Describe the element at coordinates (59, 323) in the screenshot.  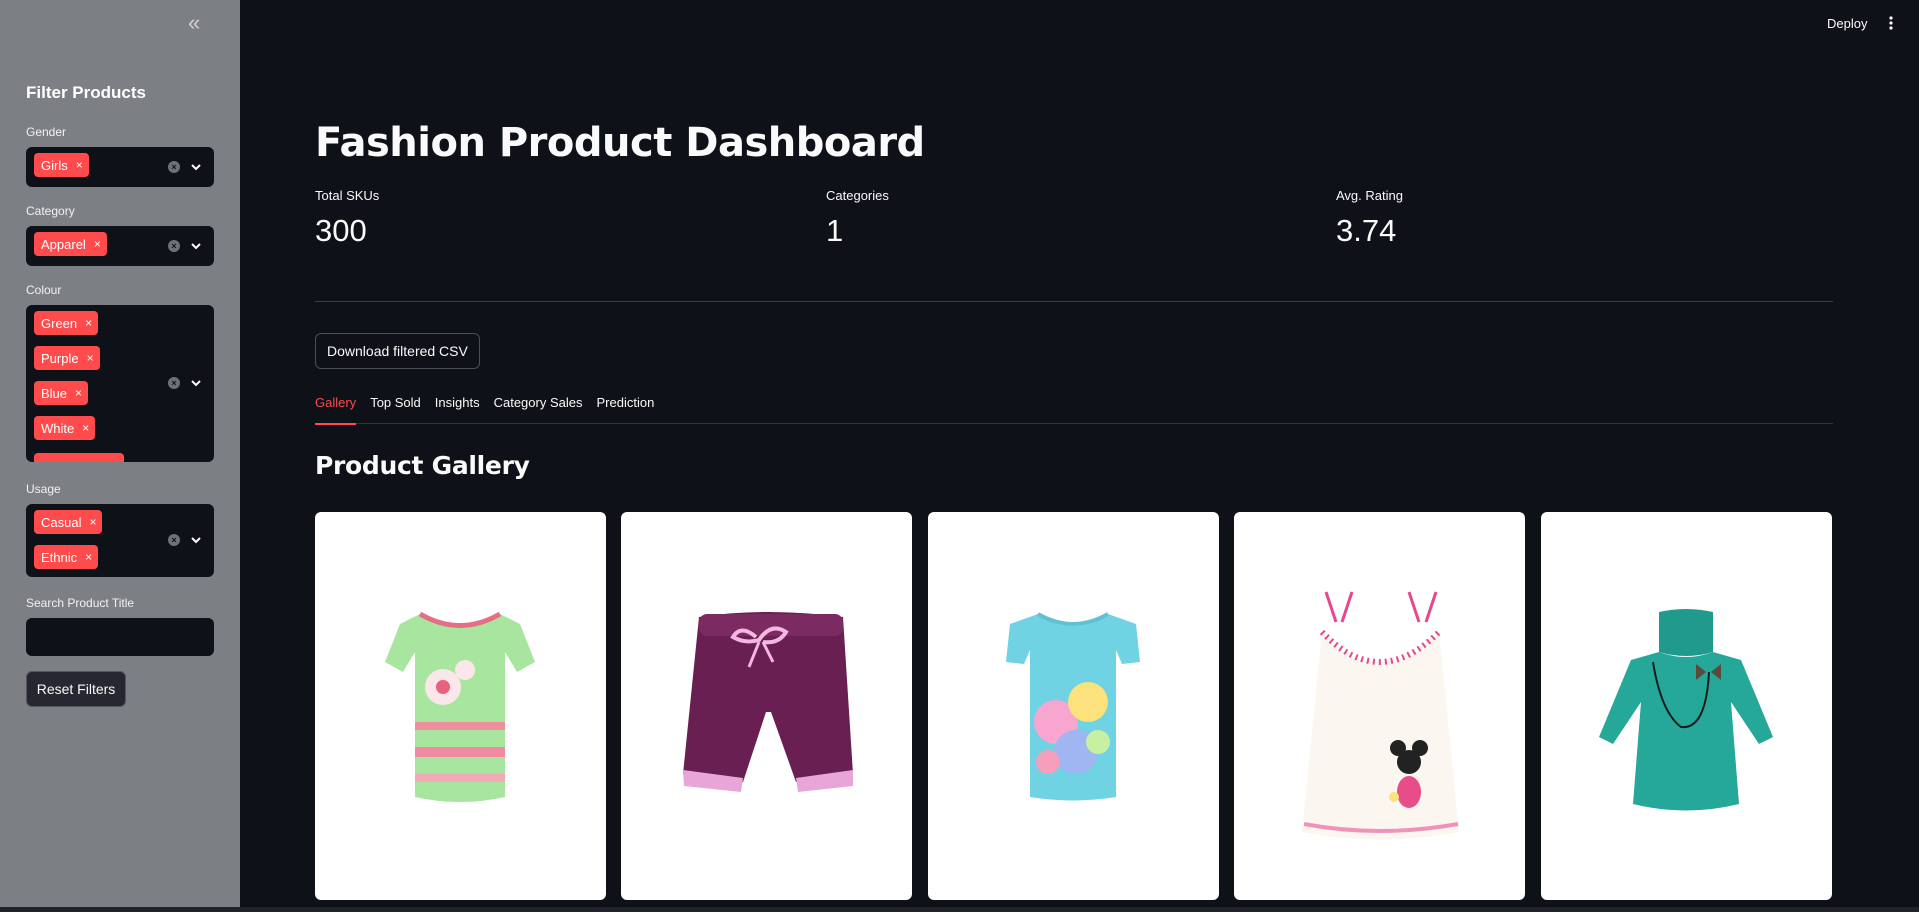
I see `chip-label: Green` at that location.